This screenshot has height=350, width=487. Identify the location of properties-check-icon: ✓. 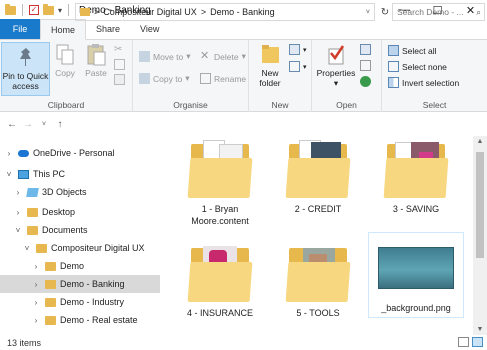
(34, 10).